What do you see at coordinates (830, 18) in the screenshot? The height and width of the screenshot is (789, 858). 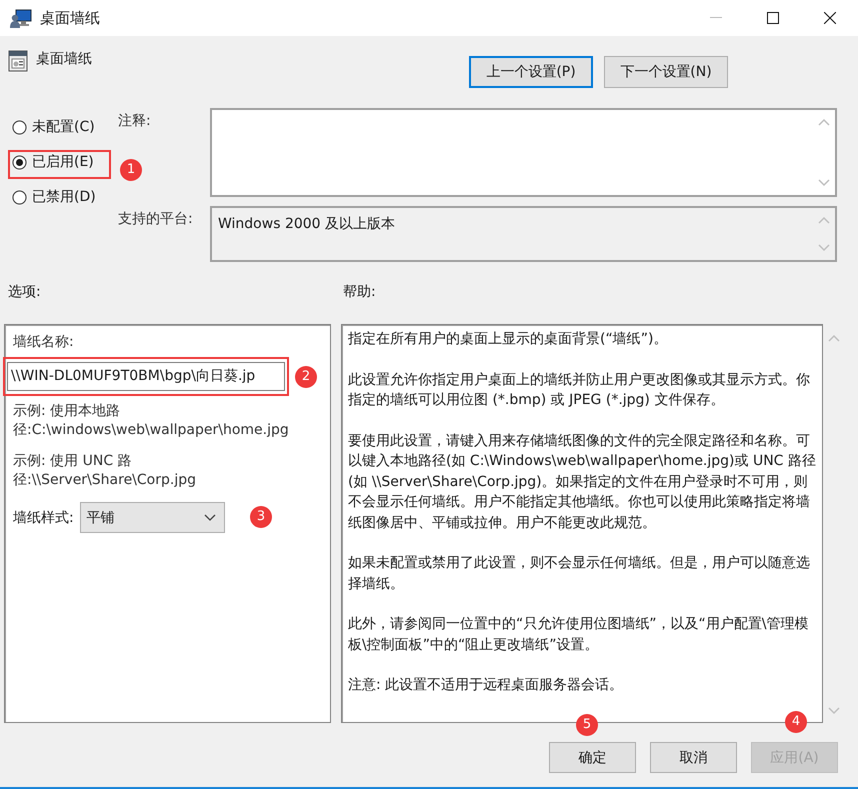 I see `close-icon` at bounding box center [830, 18].